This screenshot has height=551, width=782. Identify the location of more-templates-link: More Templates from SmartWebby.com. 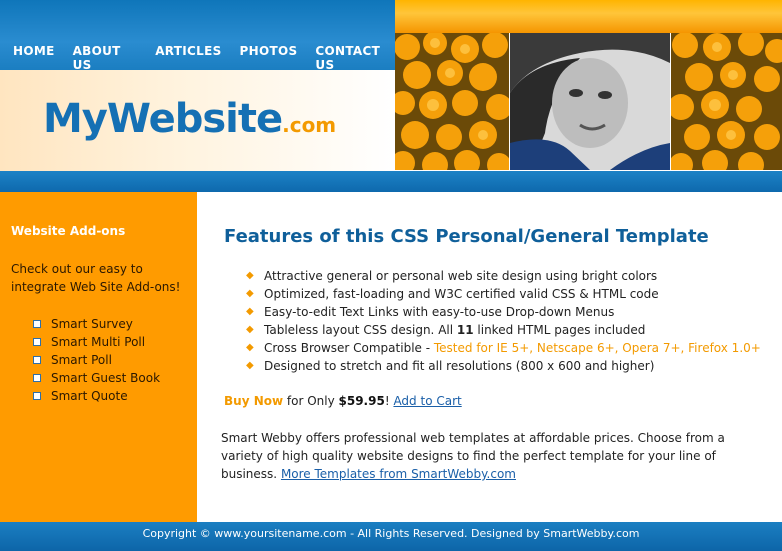
(398, 474).